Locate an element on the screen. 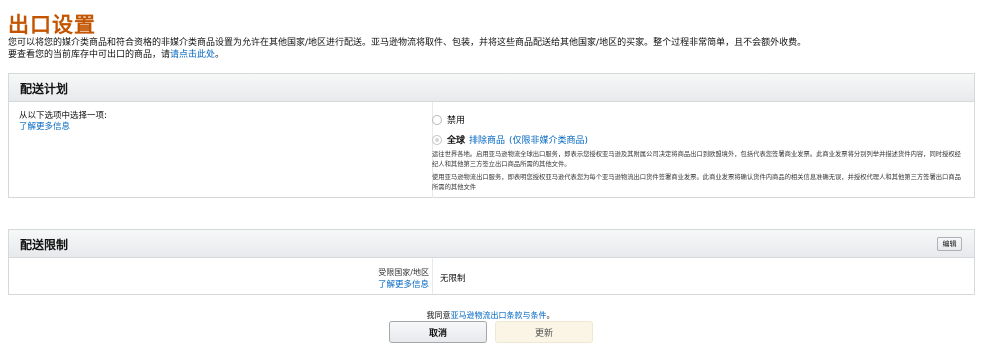  restriction-learn-more-link: 了解更多信息 is located at coordinates (403, 285).